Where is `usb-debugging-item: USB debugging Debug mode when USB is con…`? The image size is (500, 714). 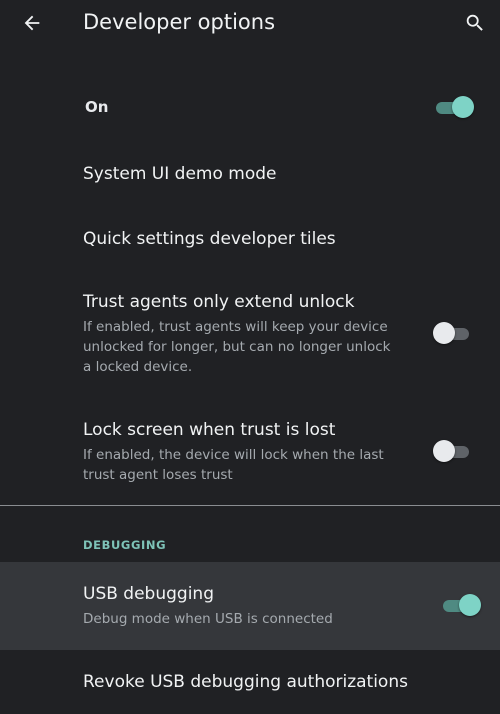
usb-debugging-item: USB debugging Debug mode when USB is con… is located at coordinates (250, 606).